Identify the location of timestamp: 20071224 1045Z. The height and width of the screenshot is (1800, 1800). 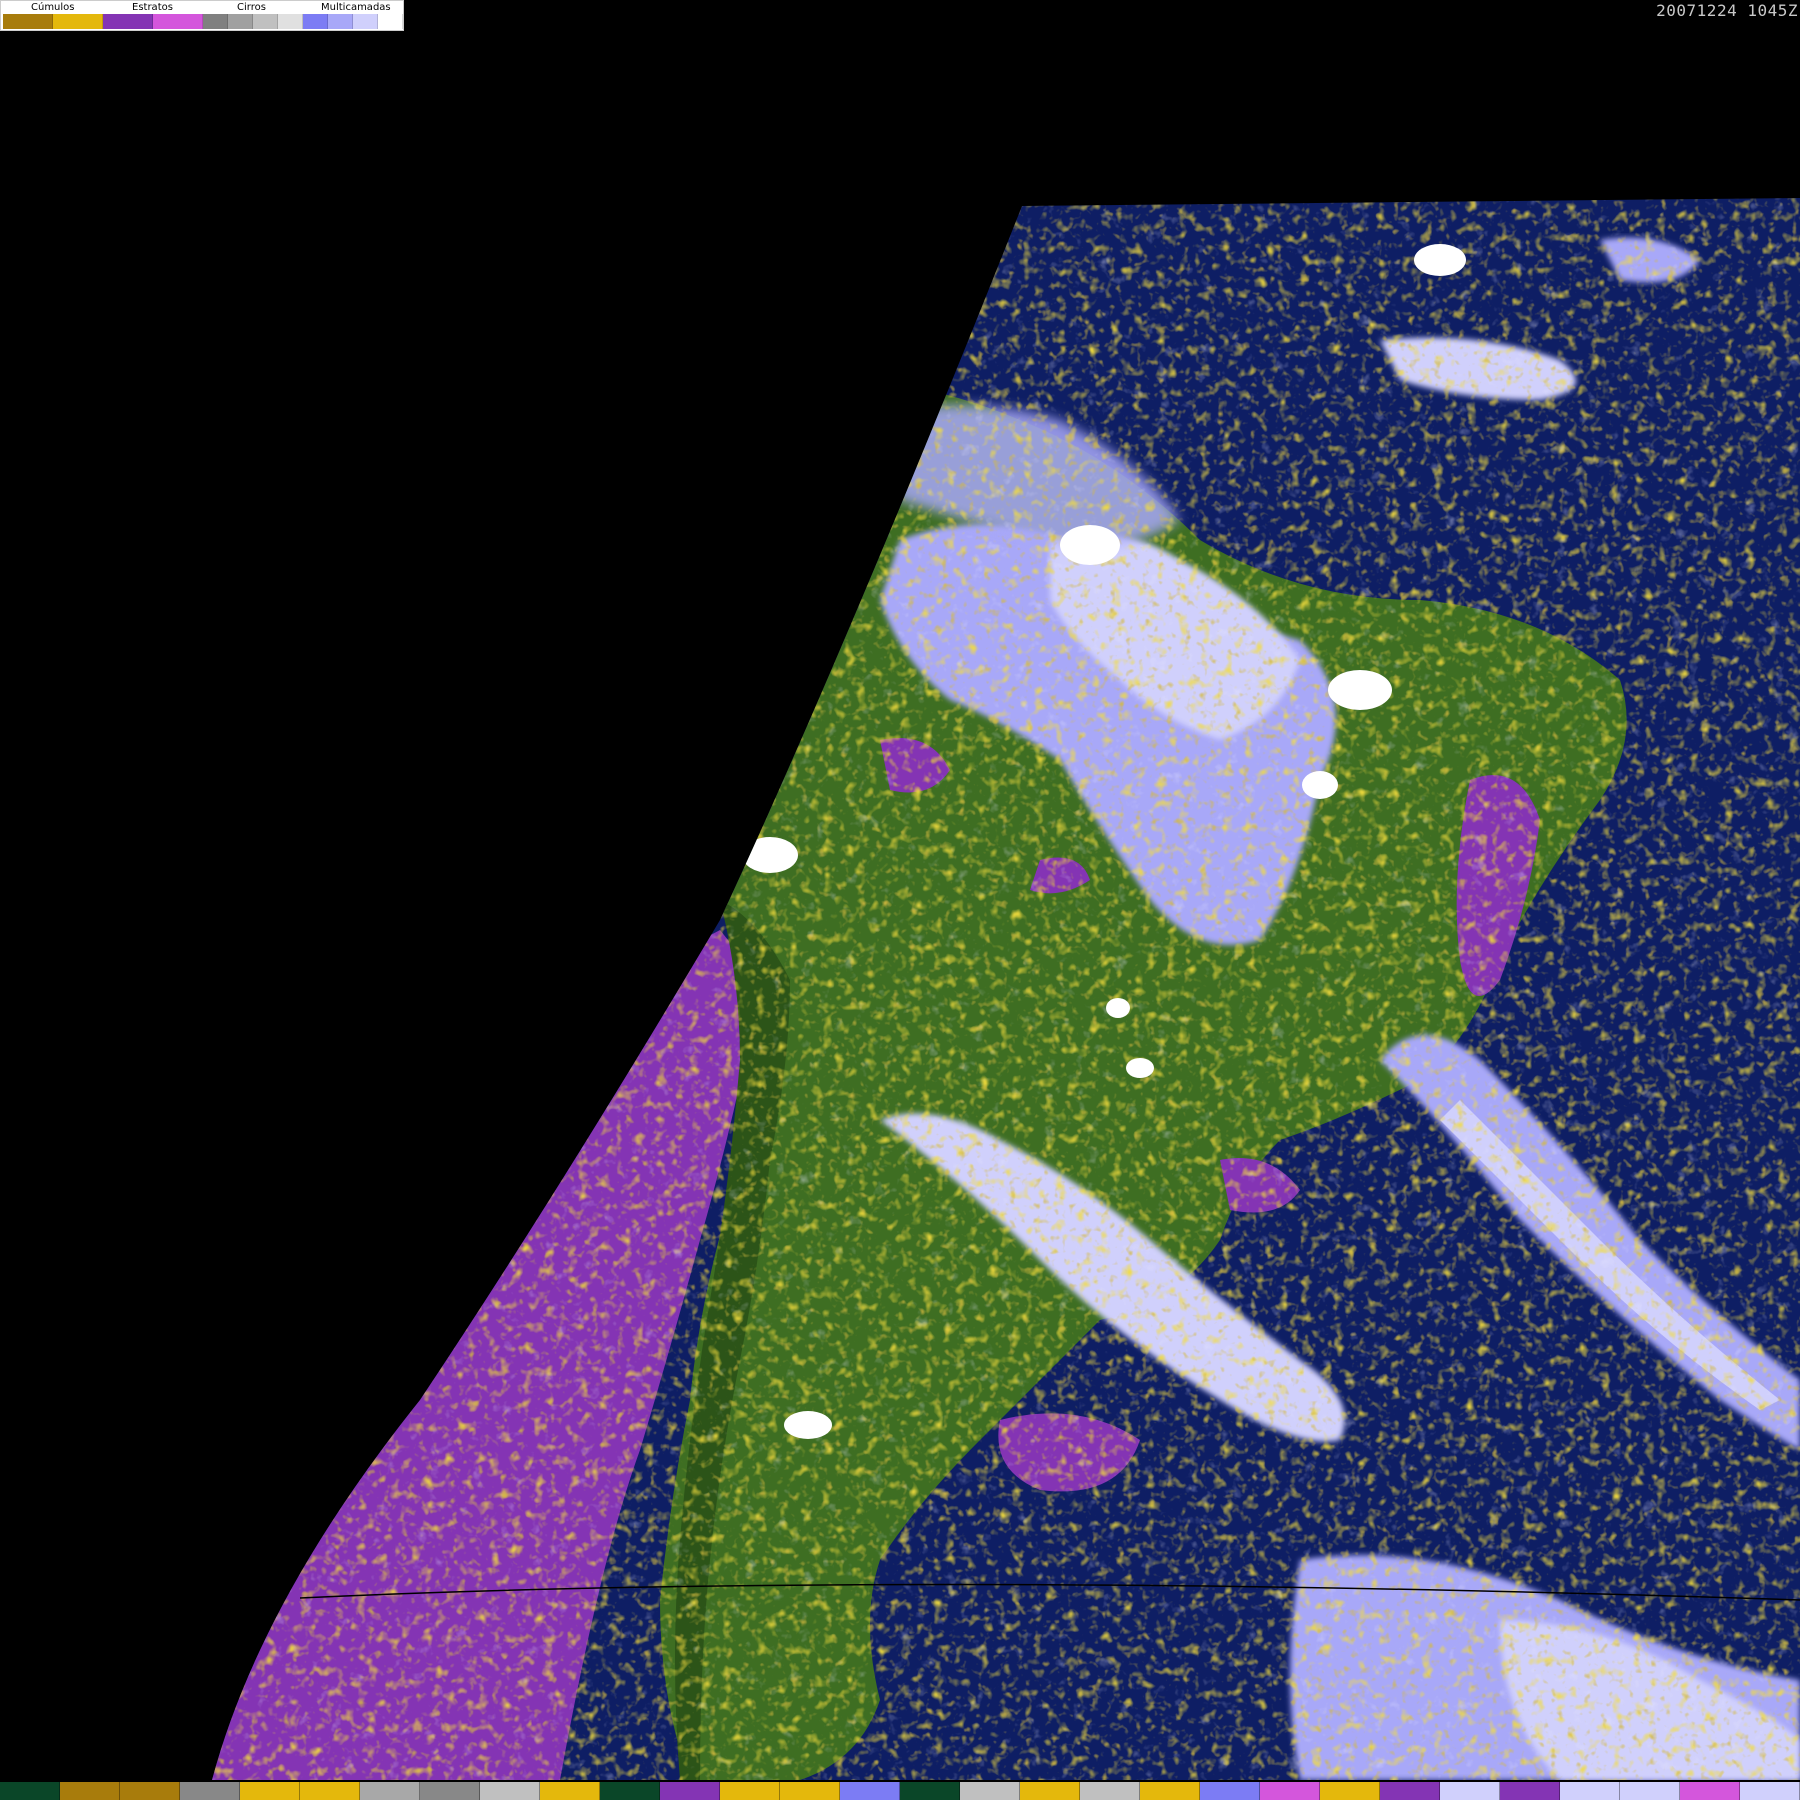
(1727, 10).